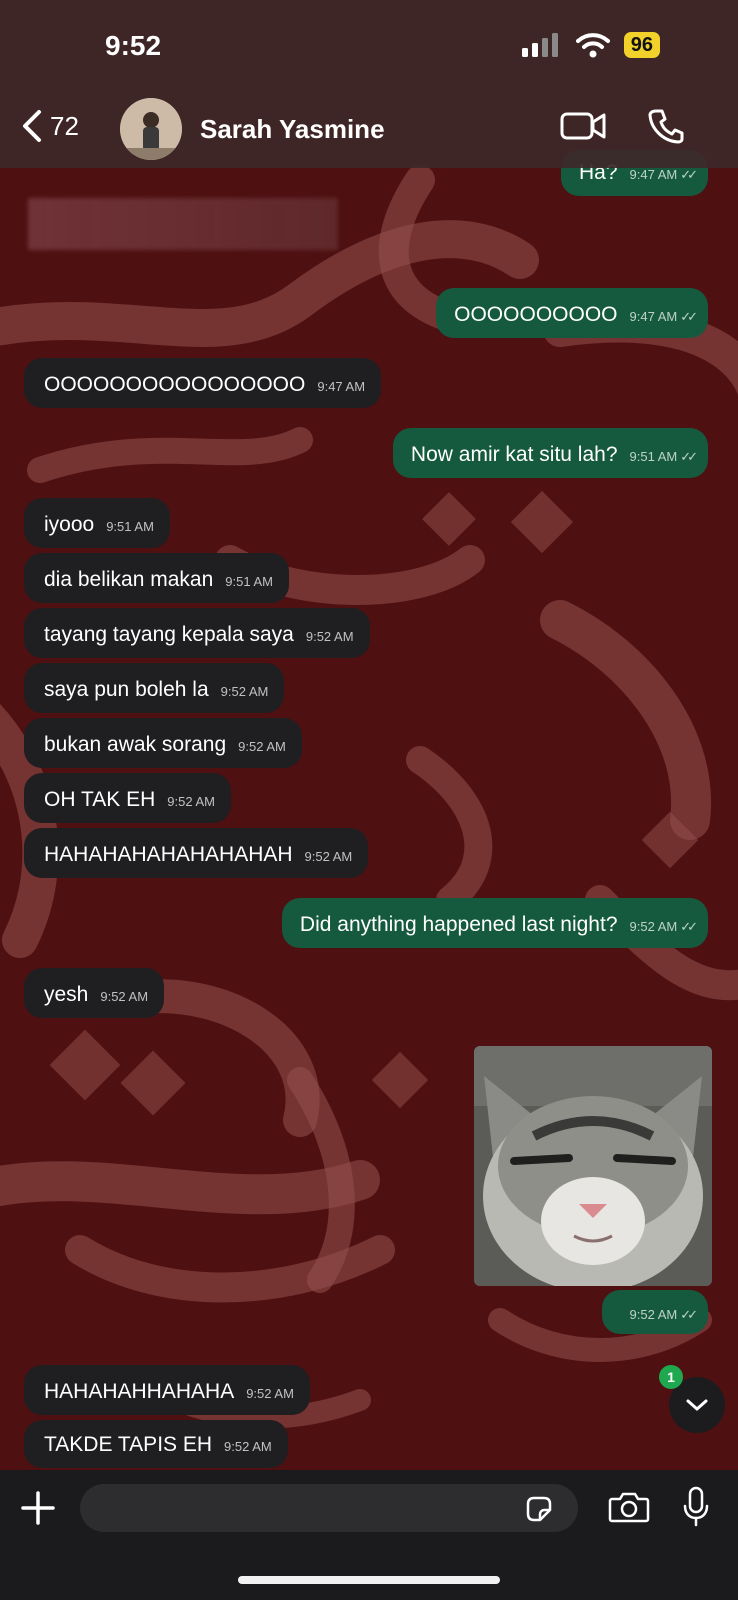 The height and width of the screenshot is (1600, 738). Describe the element at coordinates (168, 854) in the screenshot. I see `message-text: HAHAHAHAHAHAHAHAH` at that location.